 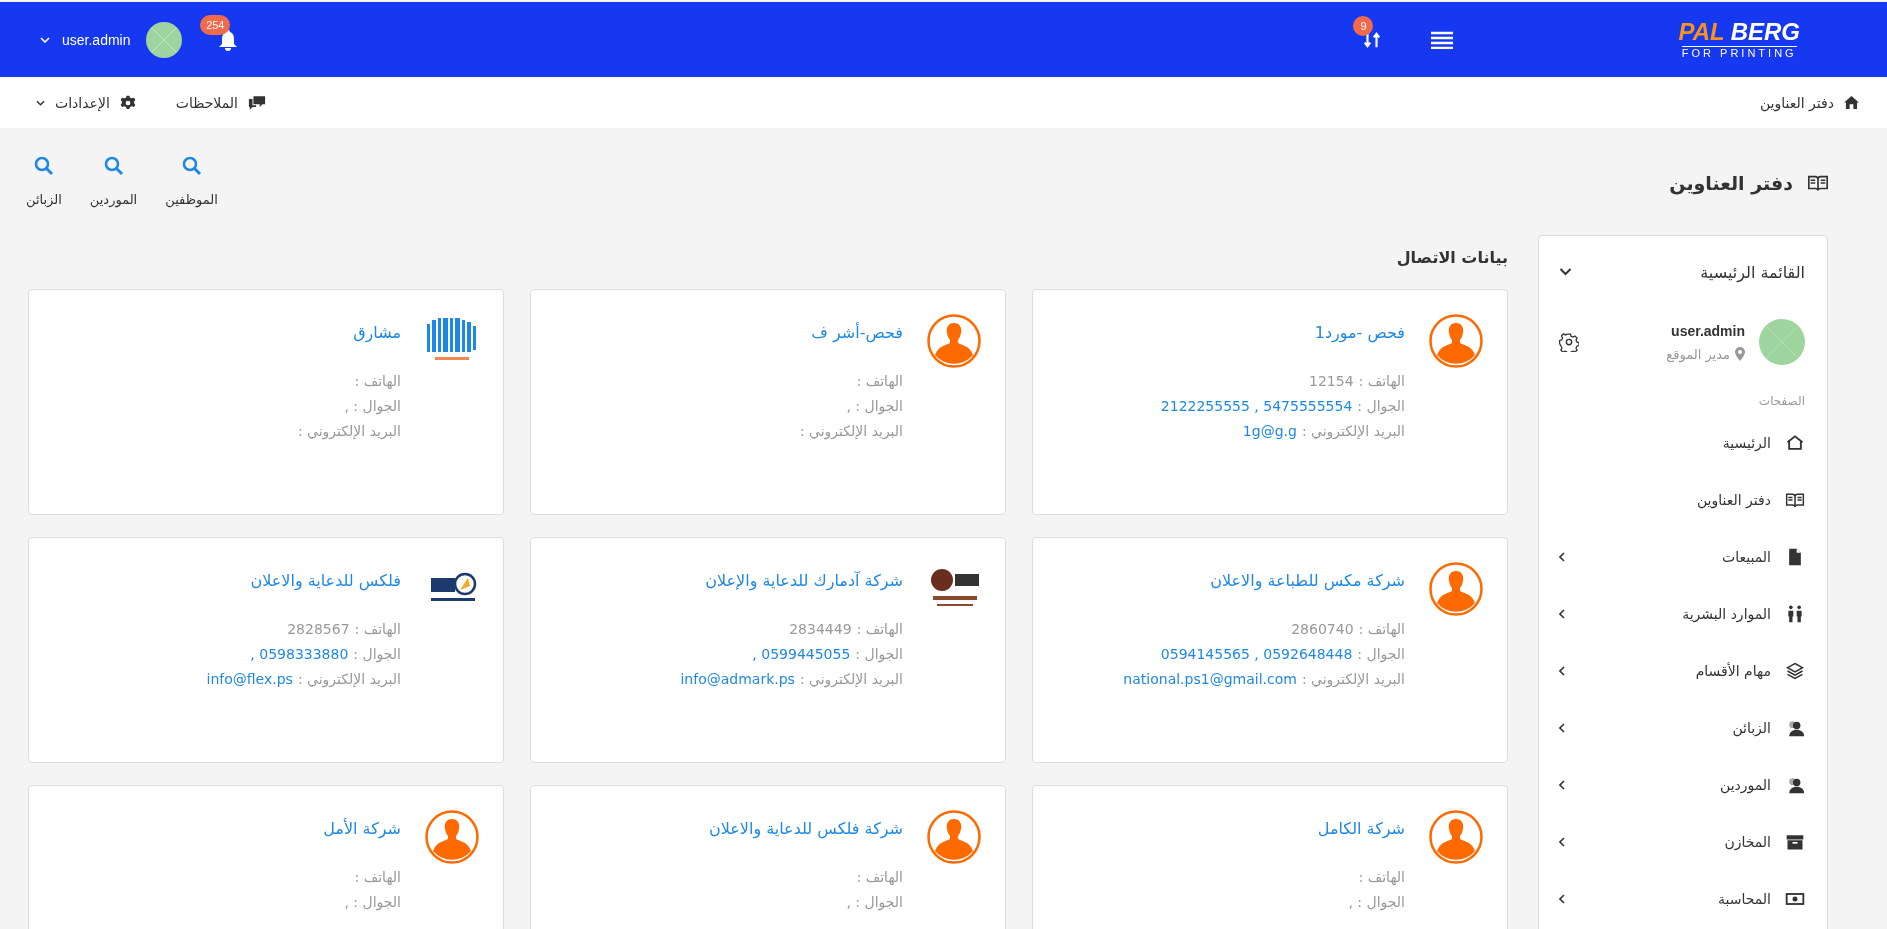 I want to click on sidebar-item: الموارد البشرية, so click(x=1682, y=613).